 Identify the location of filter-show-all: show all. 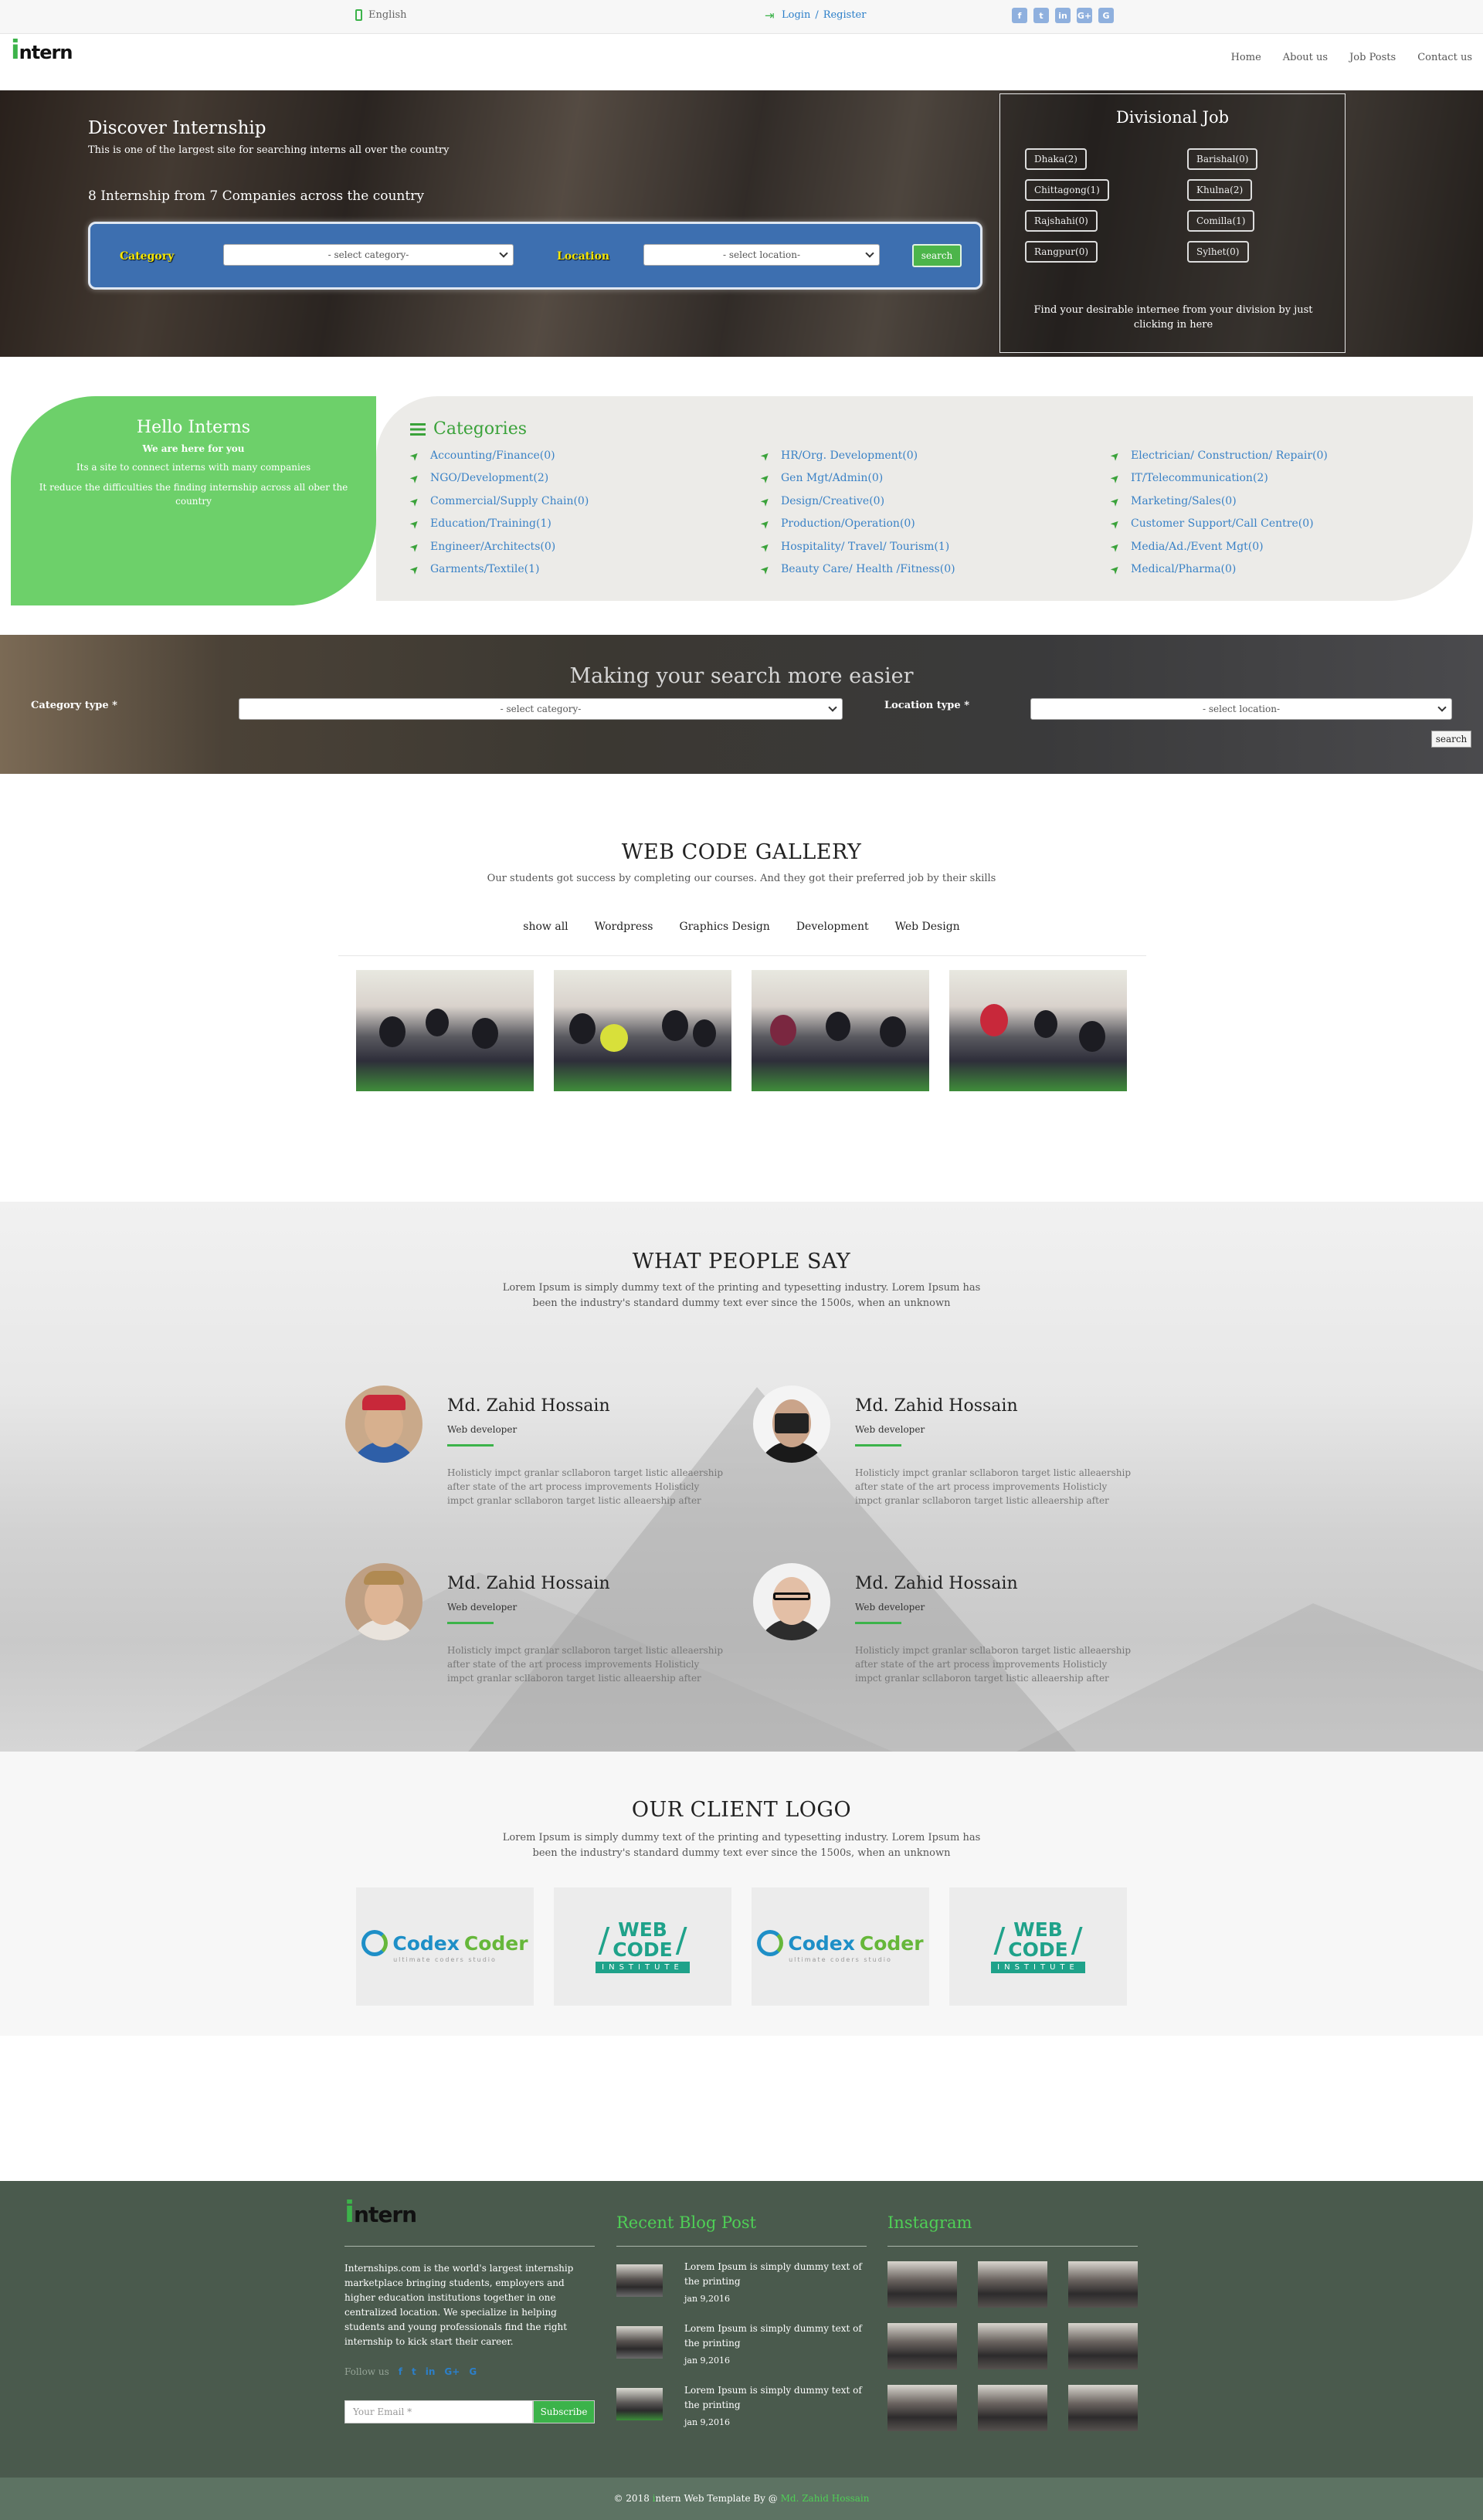
(545, 927).